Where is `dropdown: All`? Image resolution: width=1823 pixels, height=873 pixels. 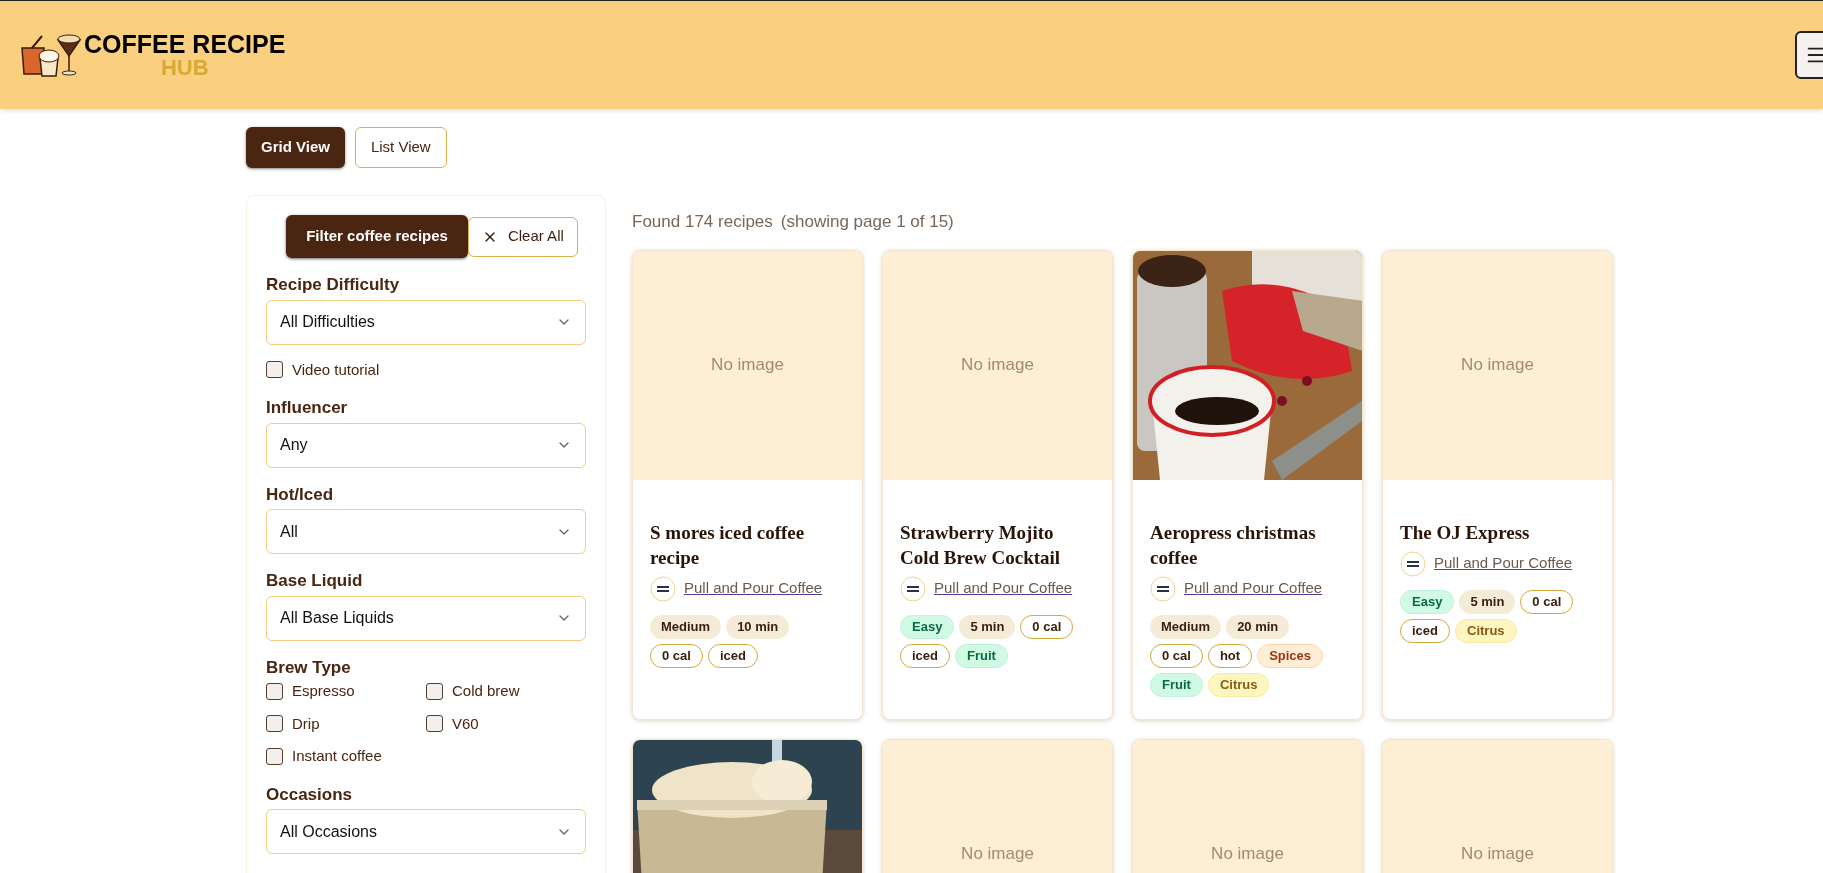 dropdown: All is located at coordinates (426, 531).